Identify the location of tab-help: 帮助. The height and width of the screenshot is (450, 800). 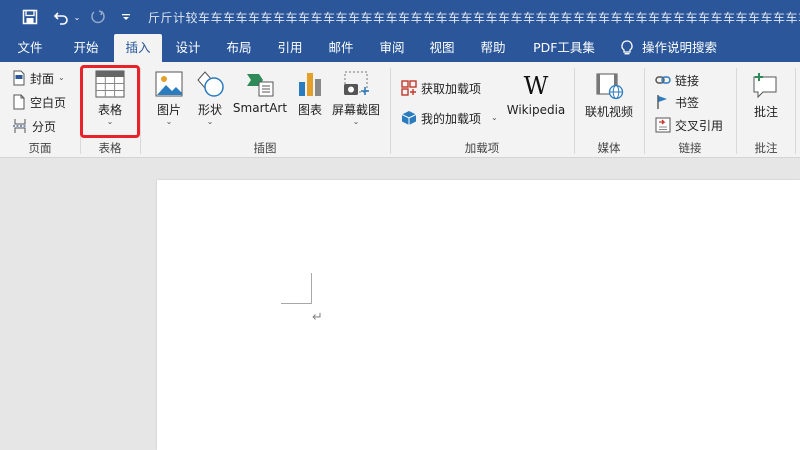
(493, 48).